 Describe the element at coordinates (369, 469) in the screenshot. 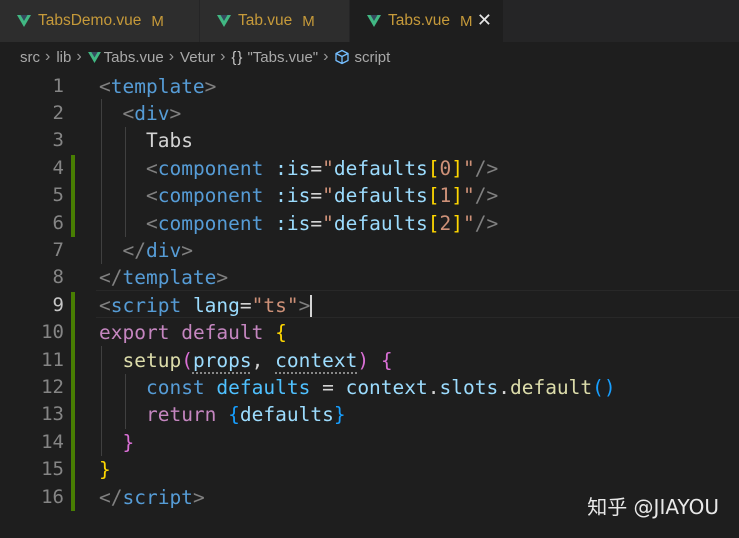

I see `code-line: 15}` at that location.